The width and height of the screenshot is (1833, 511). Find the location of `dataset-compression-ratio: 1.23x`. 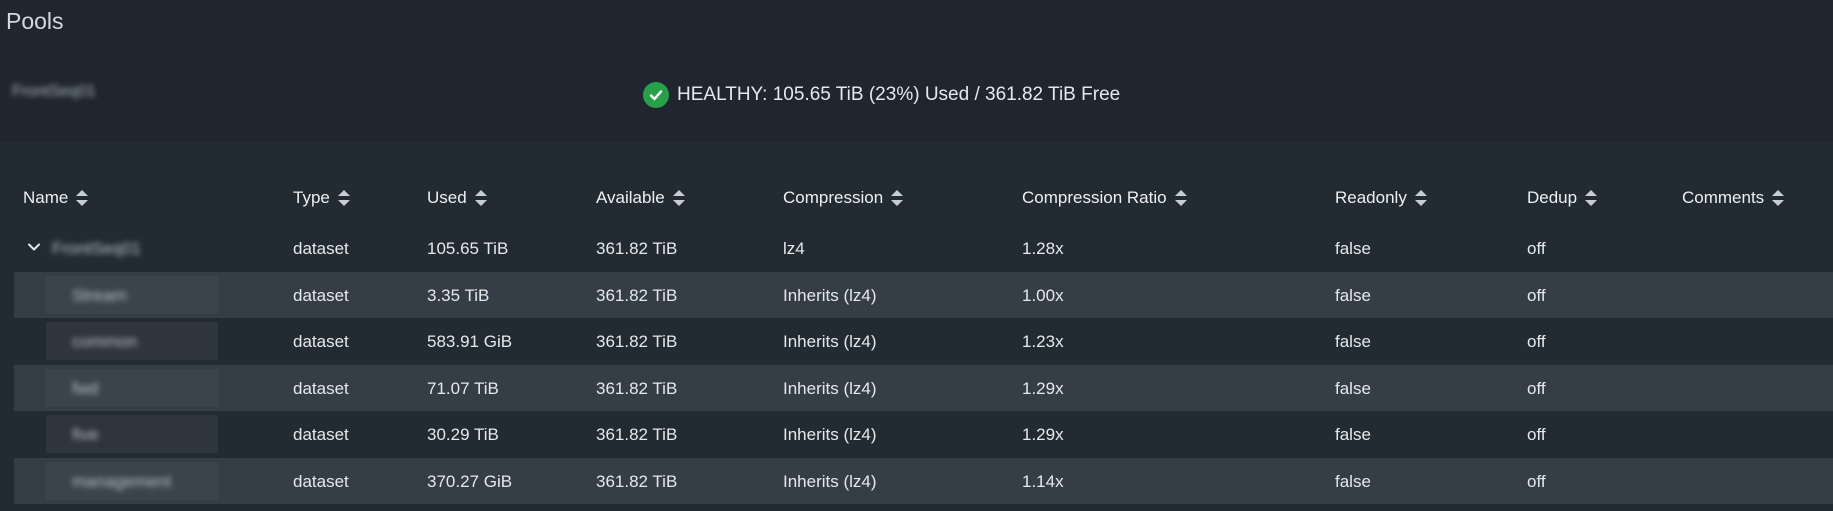

dataset-compression-ratio: 1.23x is located at coordinates (1043, 341).